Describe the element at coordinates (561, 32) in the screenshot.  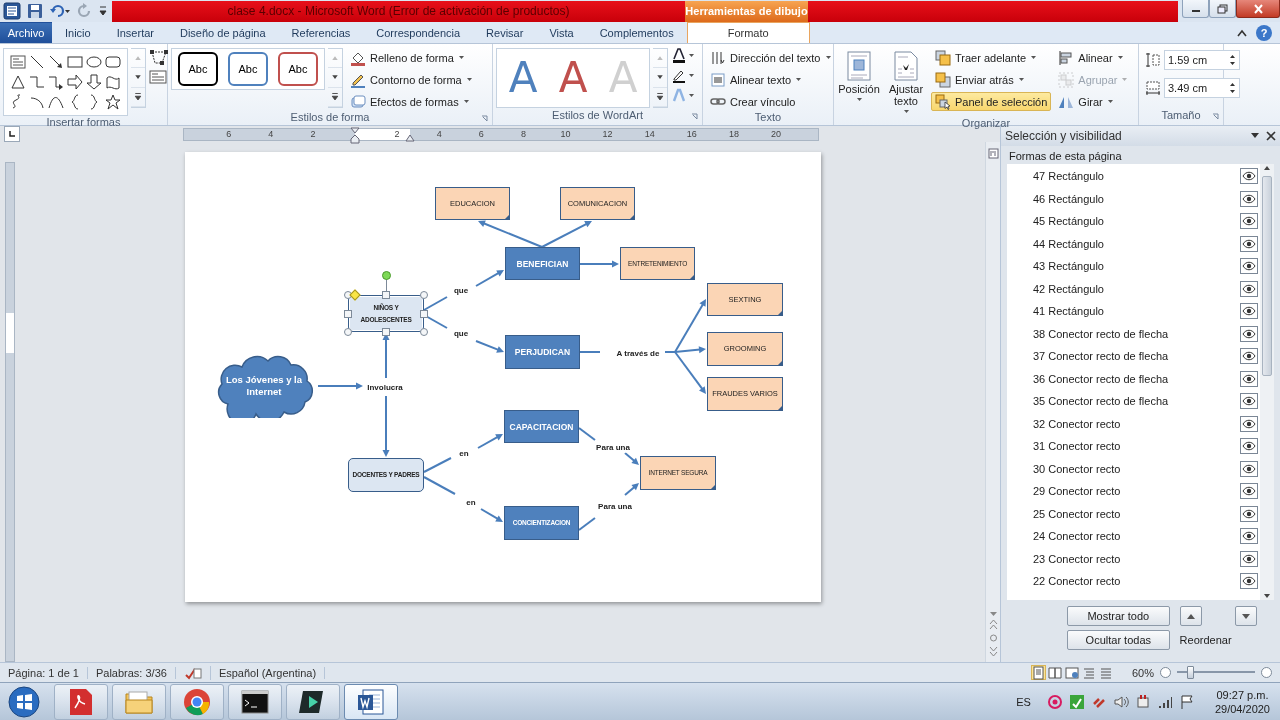
I see `ribbon-tab: Vista` at that location.